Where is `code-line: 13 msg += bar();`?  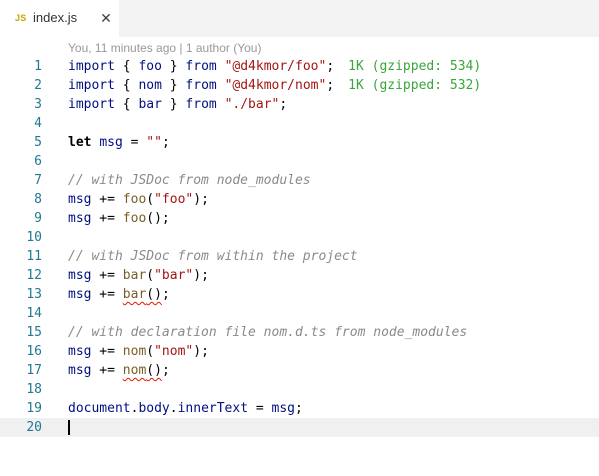
code-line: 13 msg += bar(); is located at coordinates (299, 294).